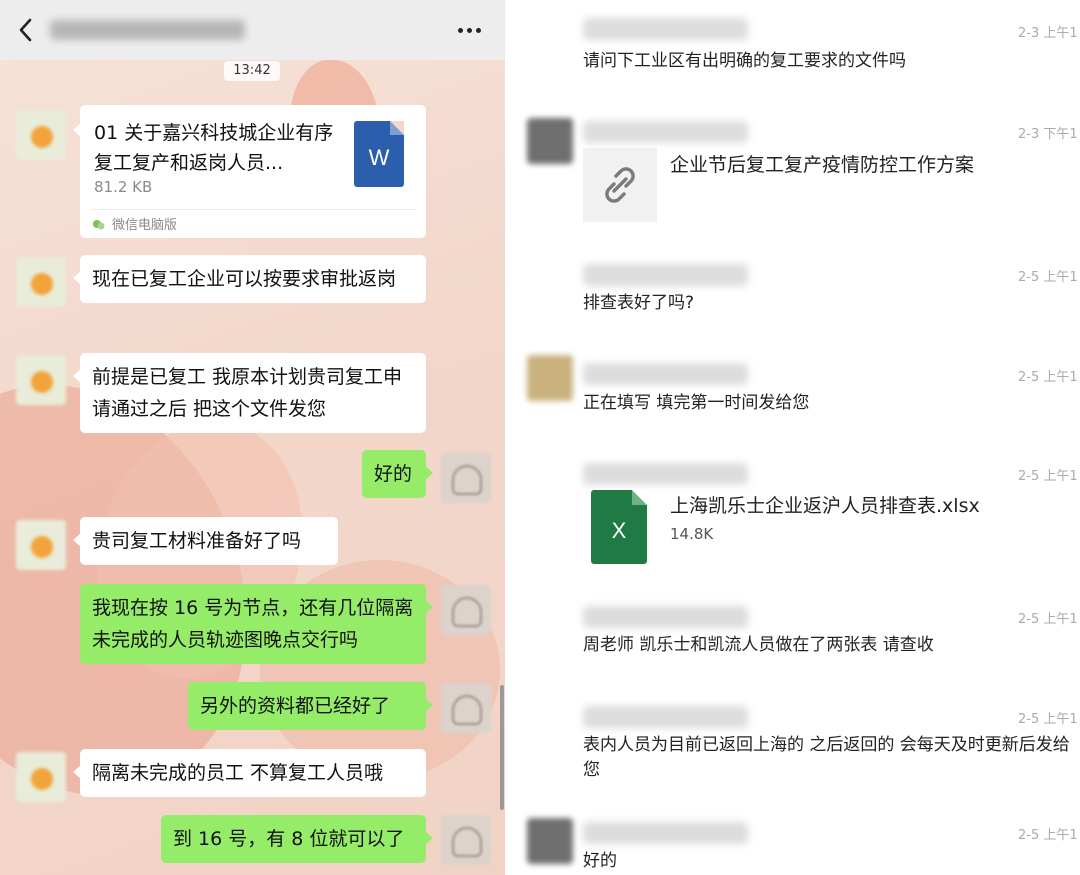 The image size is (1080, 875). Describe the element at coordinates (150, 30) in the screenshot. I see `chat-title-blurred` at that location.